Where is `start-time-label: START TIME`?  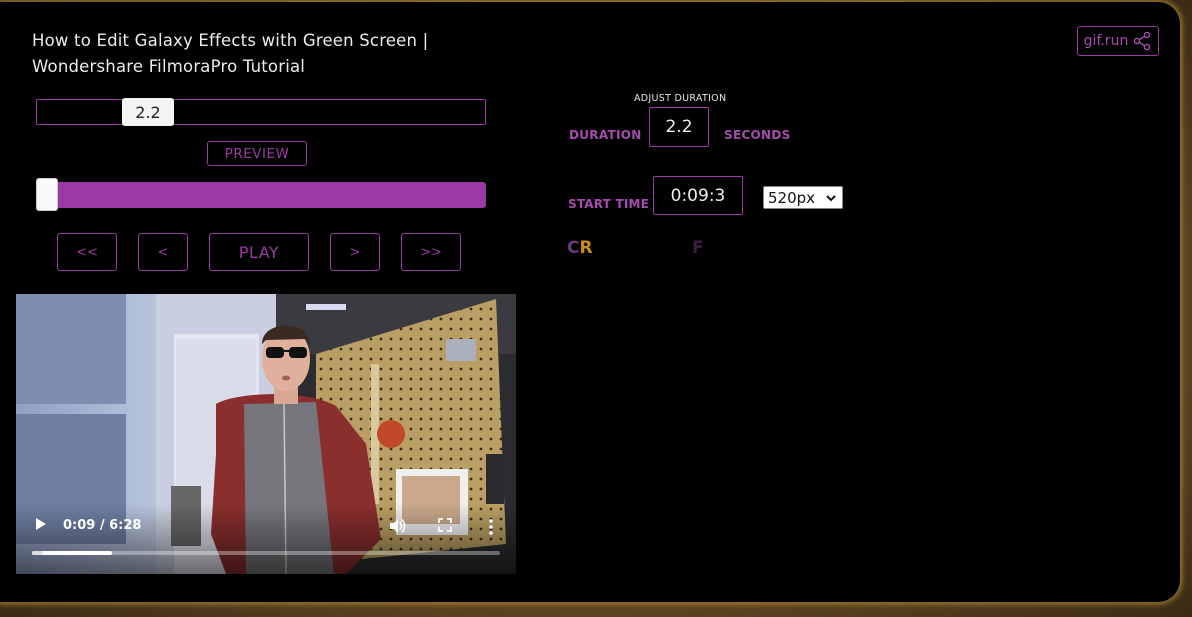
start-time-label: START TIME is located at coordinates (609, 204).